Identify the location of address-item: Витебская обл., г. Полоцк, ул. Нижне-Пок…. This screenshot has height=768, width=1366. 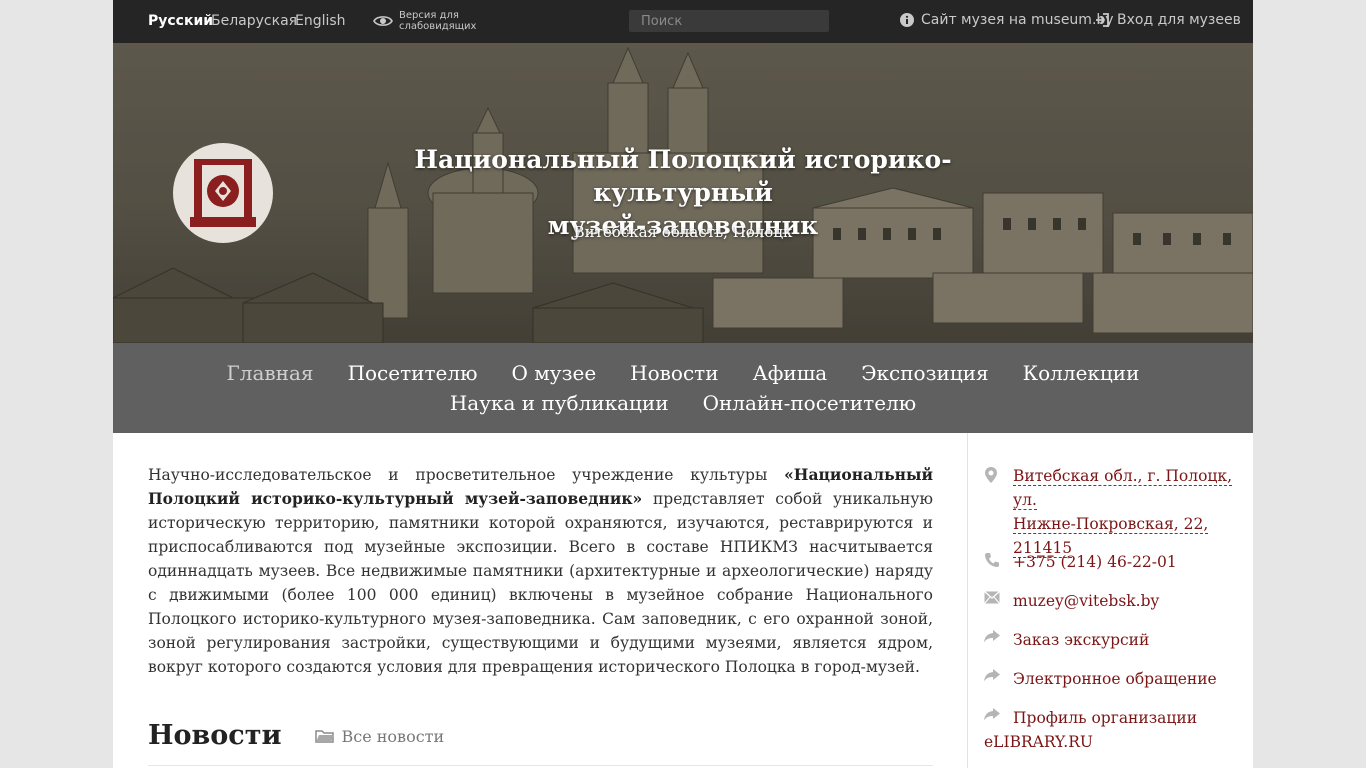
(1109, 512).